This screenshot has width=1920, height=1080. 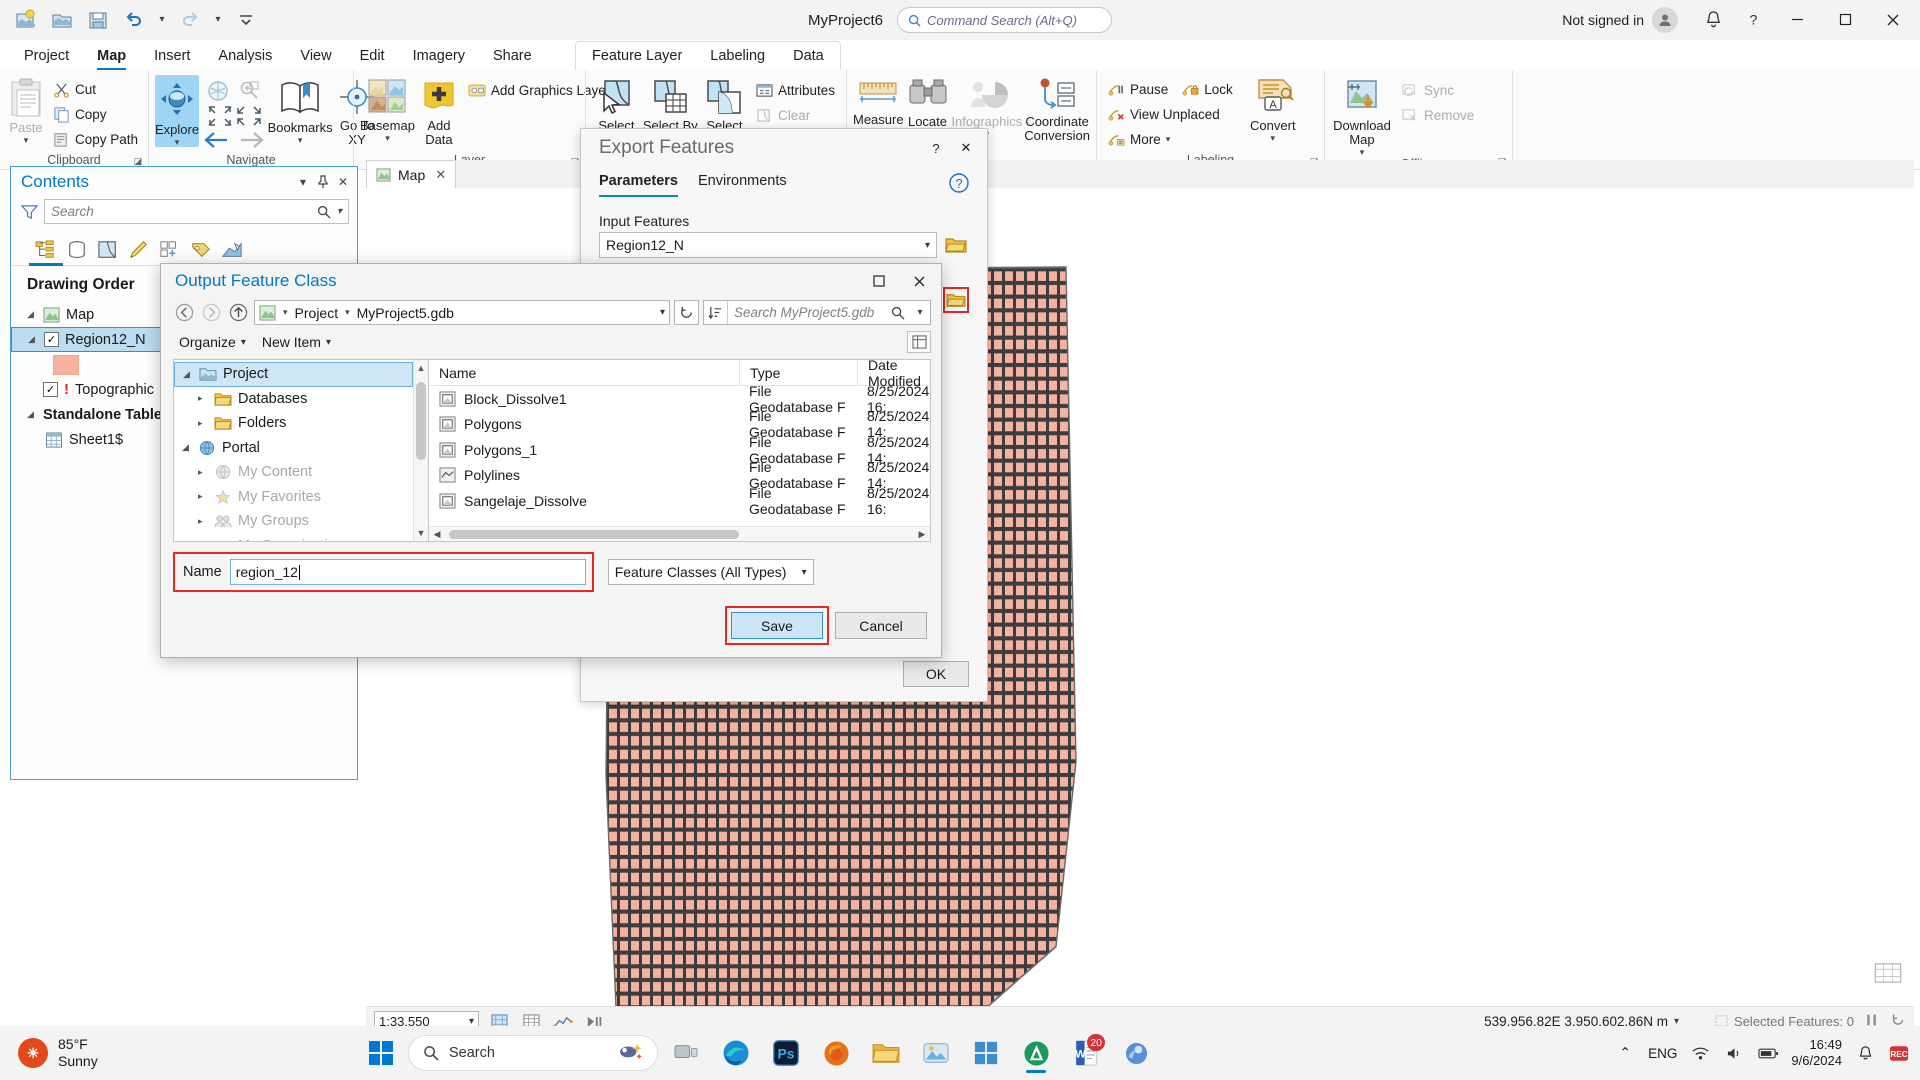 What do you see at coordinates (836, 1053) in the screenshot?
I see `firefox-icon` at bounding box center [836, 1053].